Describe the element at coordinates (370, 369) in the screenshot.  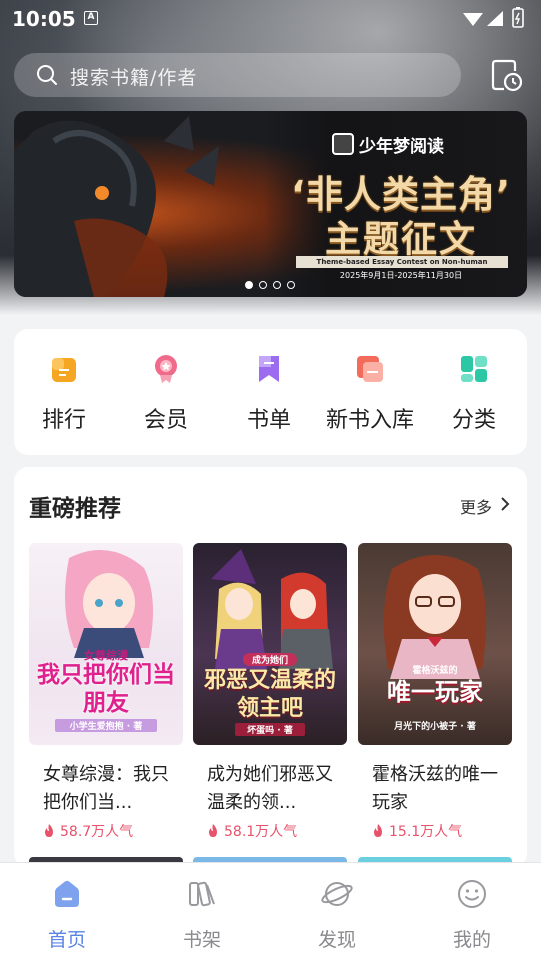
I see `new-books-icon` at that location.